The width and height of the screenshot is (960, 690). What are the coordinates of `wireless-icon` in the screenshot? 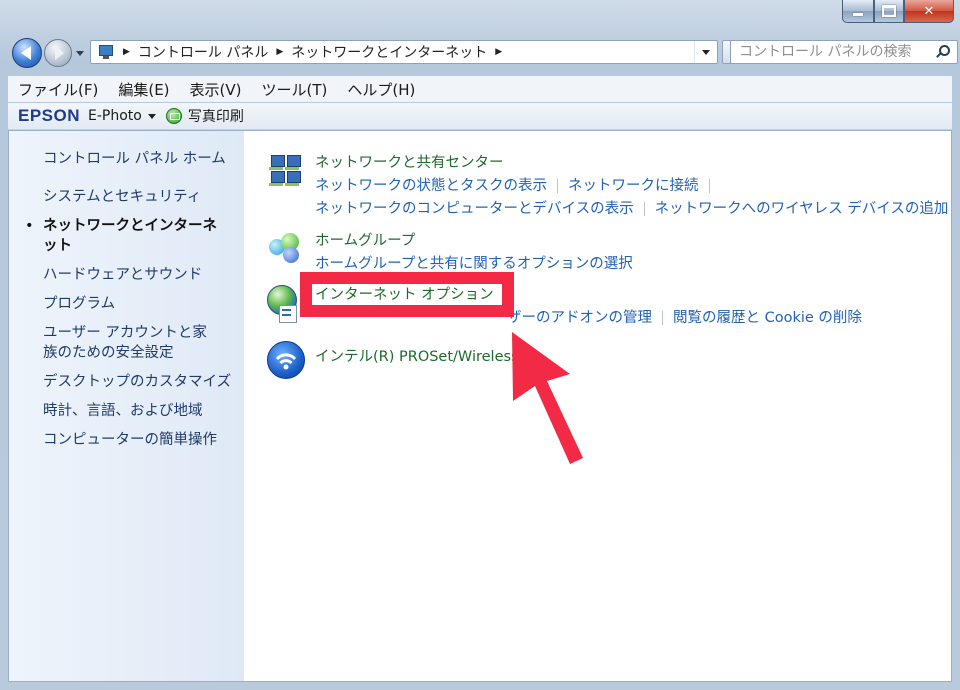 It's located at (286, 360).